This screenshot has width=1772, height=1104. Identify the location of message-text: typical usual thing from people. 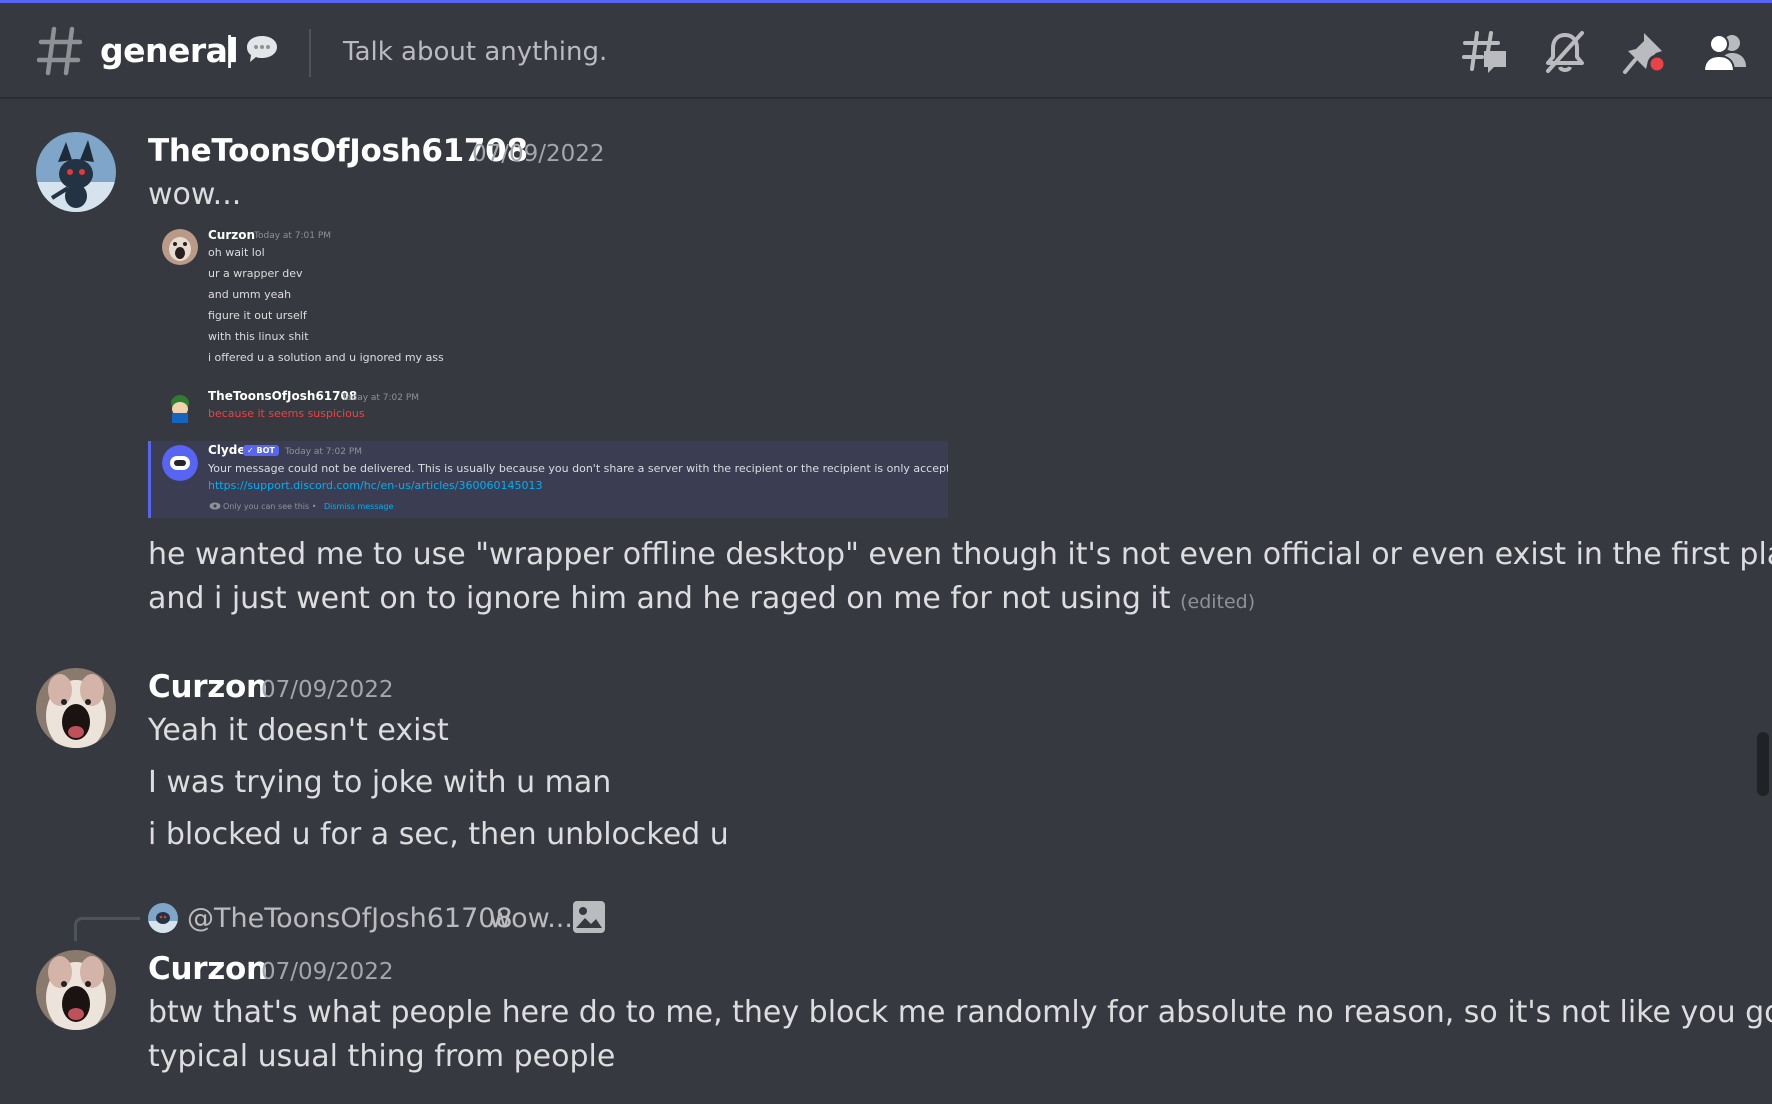
(382, 1056).